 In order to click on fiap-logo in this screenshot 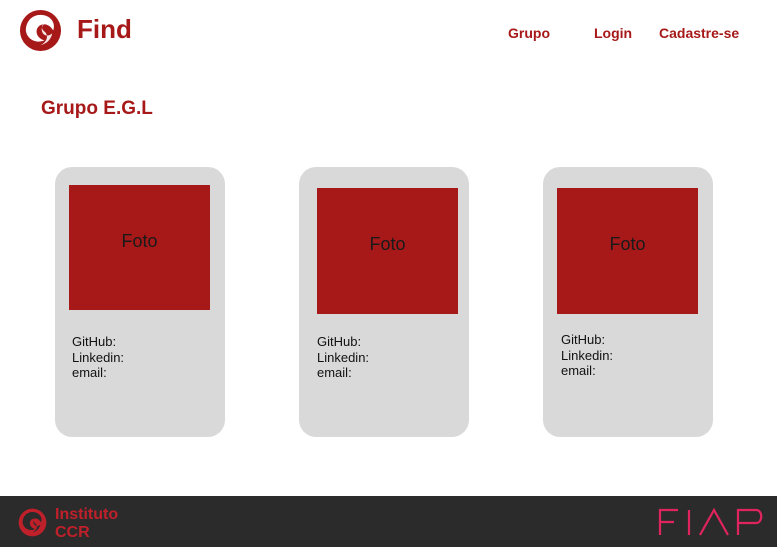, I will do `click(710, 522)`.